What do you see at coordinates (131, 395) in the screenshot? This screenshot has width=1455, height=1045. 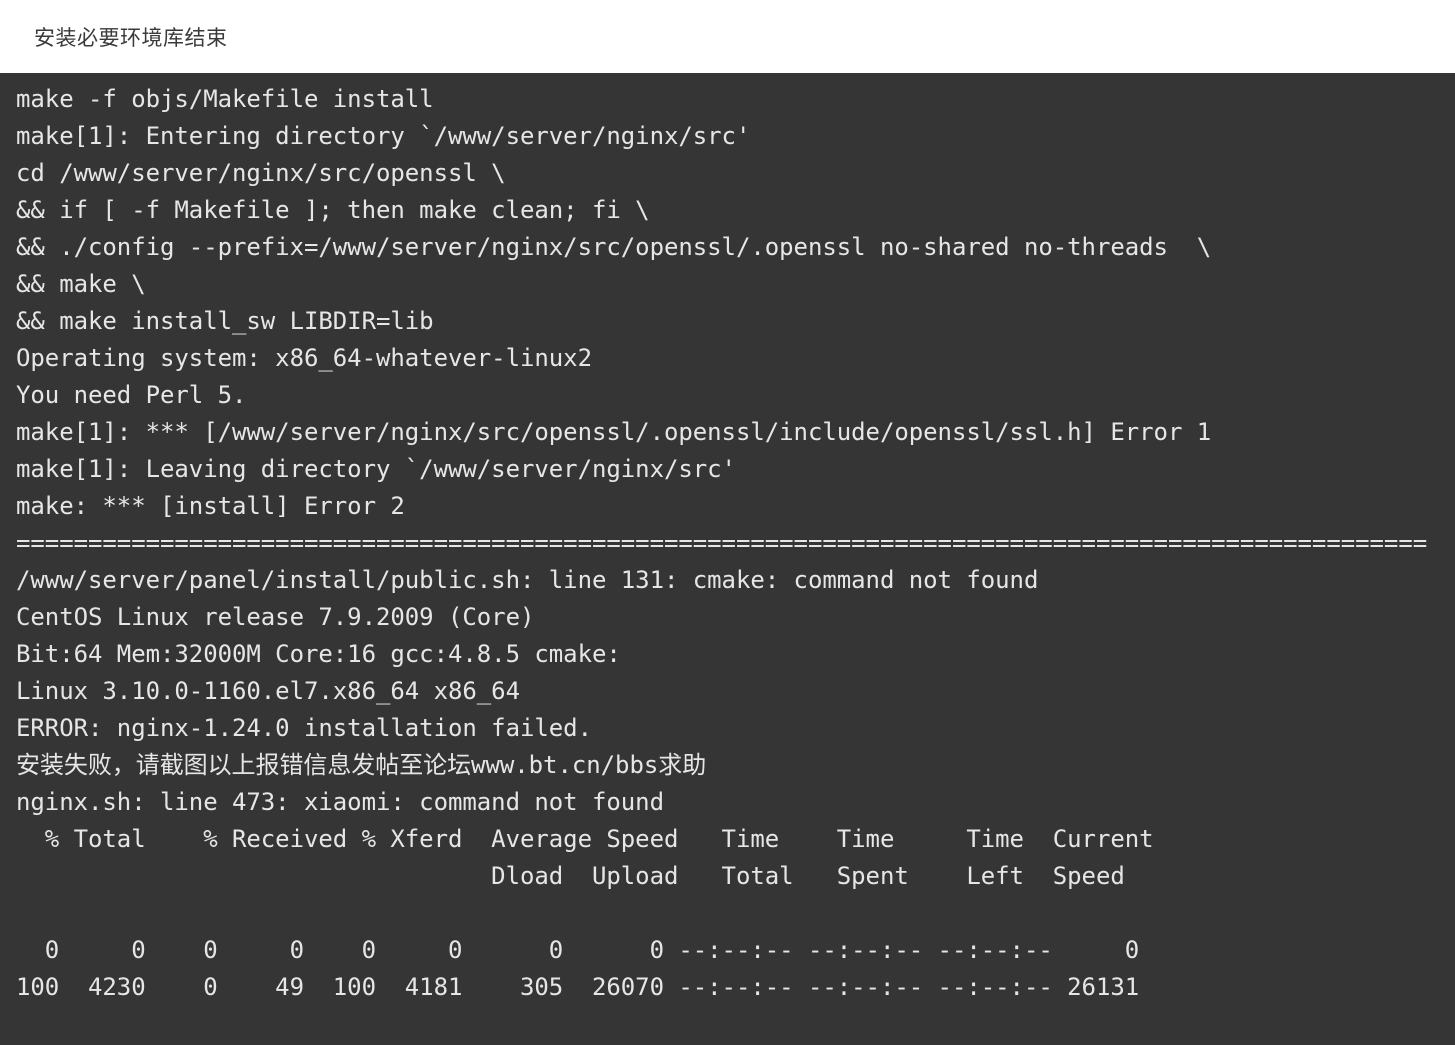 I see `terminal-line: You need Perl 5.` at bounding box center [131, 395].